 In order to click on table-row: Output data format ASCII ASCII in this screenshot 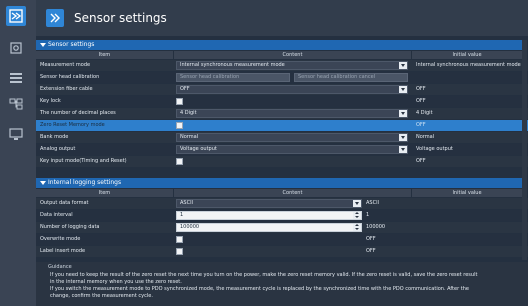, I will do `click(282, 203)`.